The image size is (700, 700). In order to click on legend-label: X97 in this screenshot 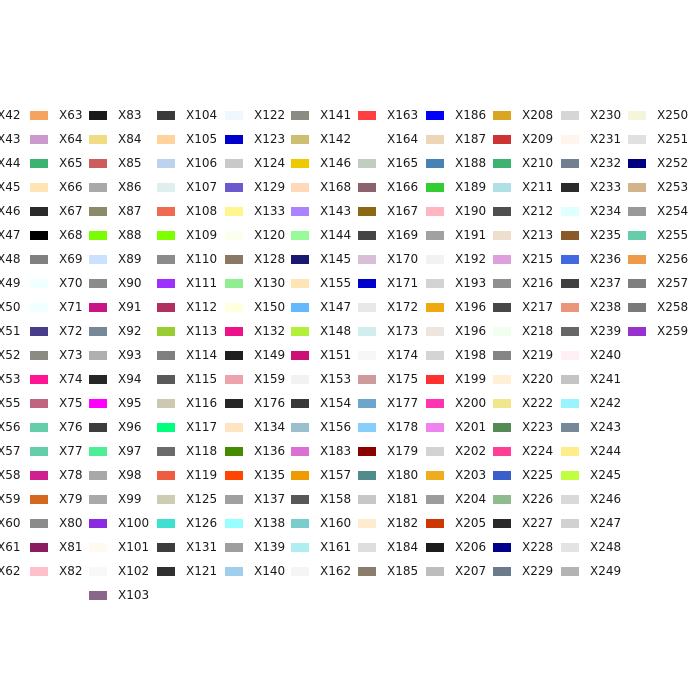, I will do `click(130, 451)`.